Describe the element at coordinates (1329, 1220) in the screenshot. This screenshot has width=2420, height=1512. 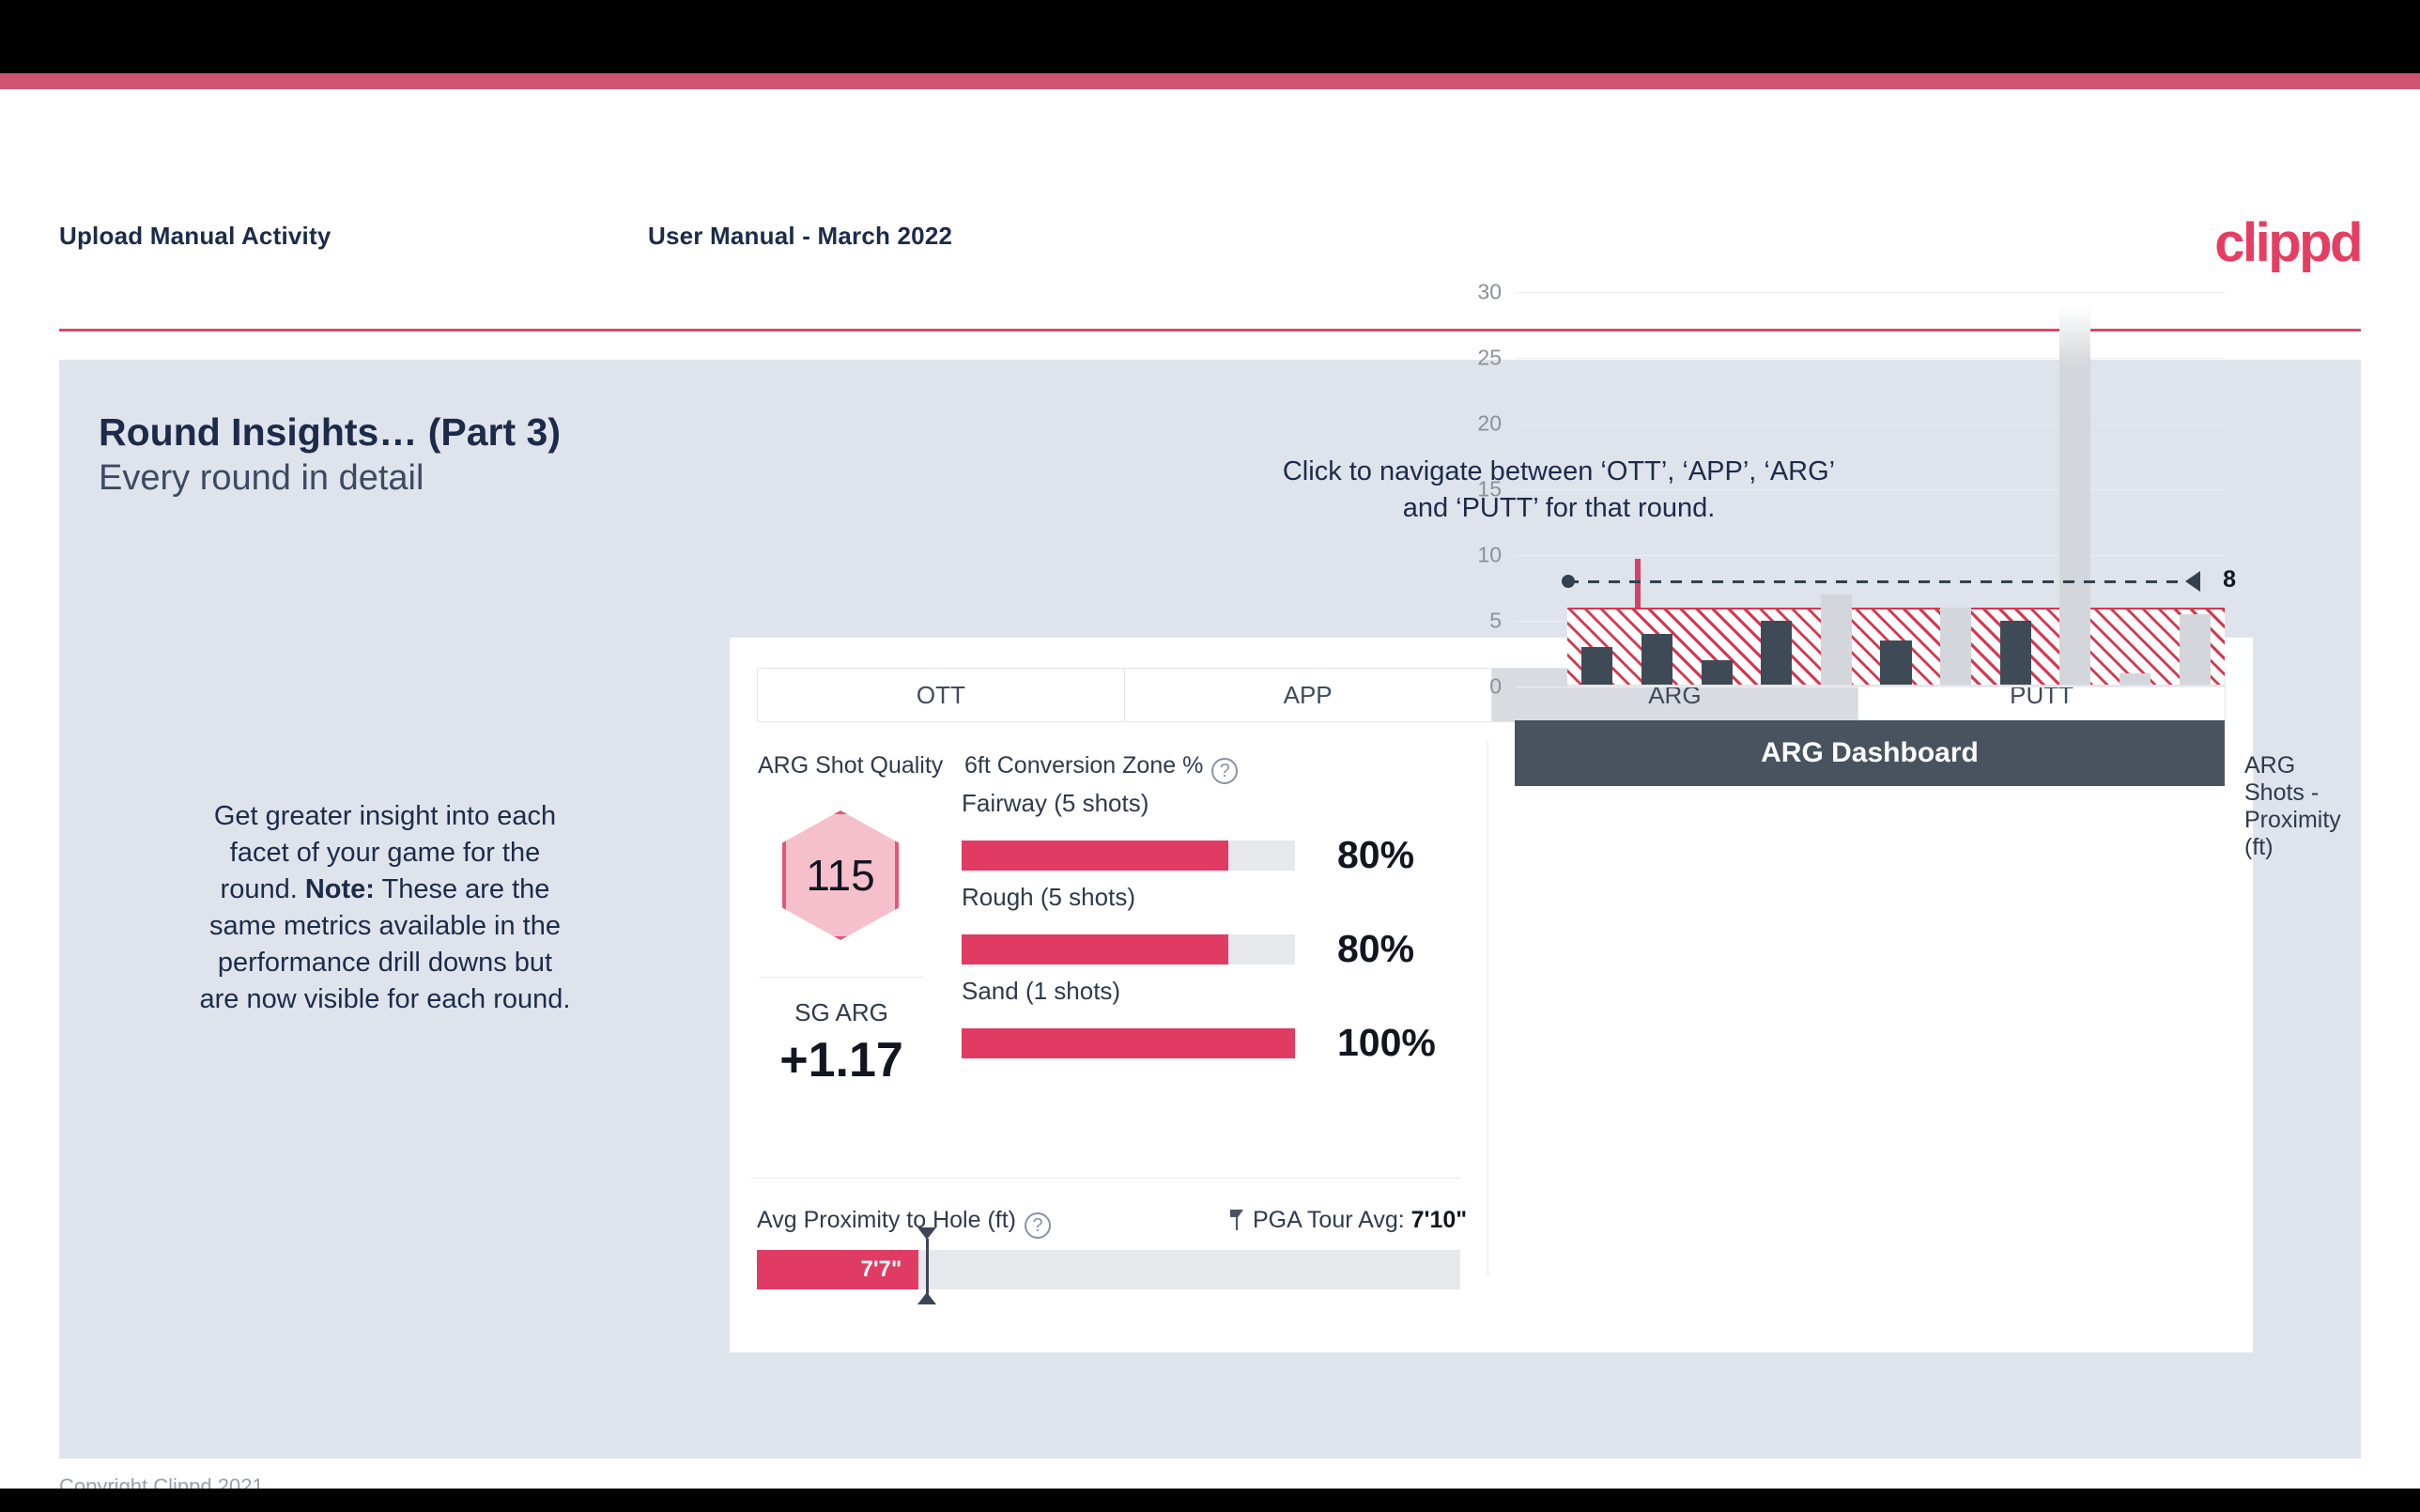
I see `pga-tour-avg-label: PGA Tour Avg:` at that location.